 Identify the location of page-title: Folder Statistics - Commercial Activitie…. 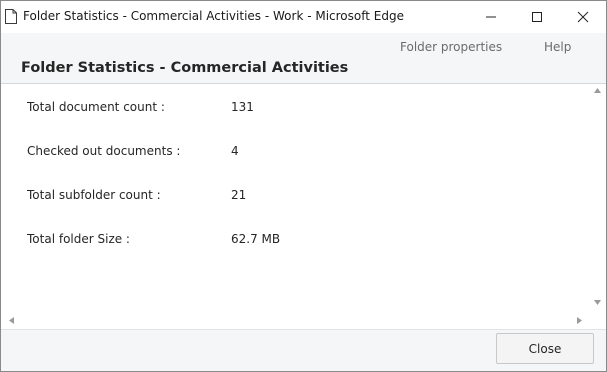
(185, 68).